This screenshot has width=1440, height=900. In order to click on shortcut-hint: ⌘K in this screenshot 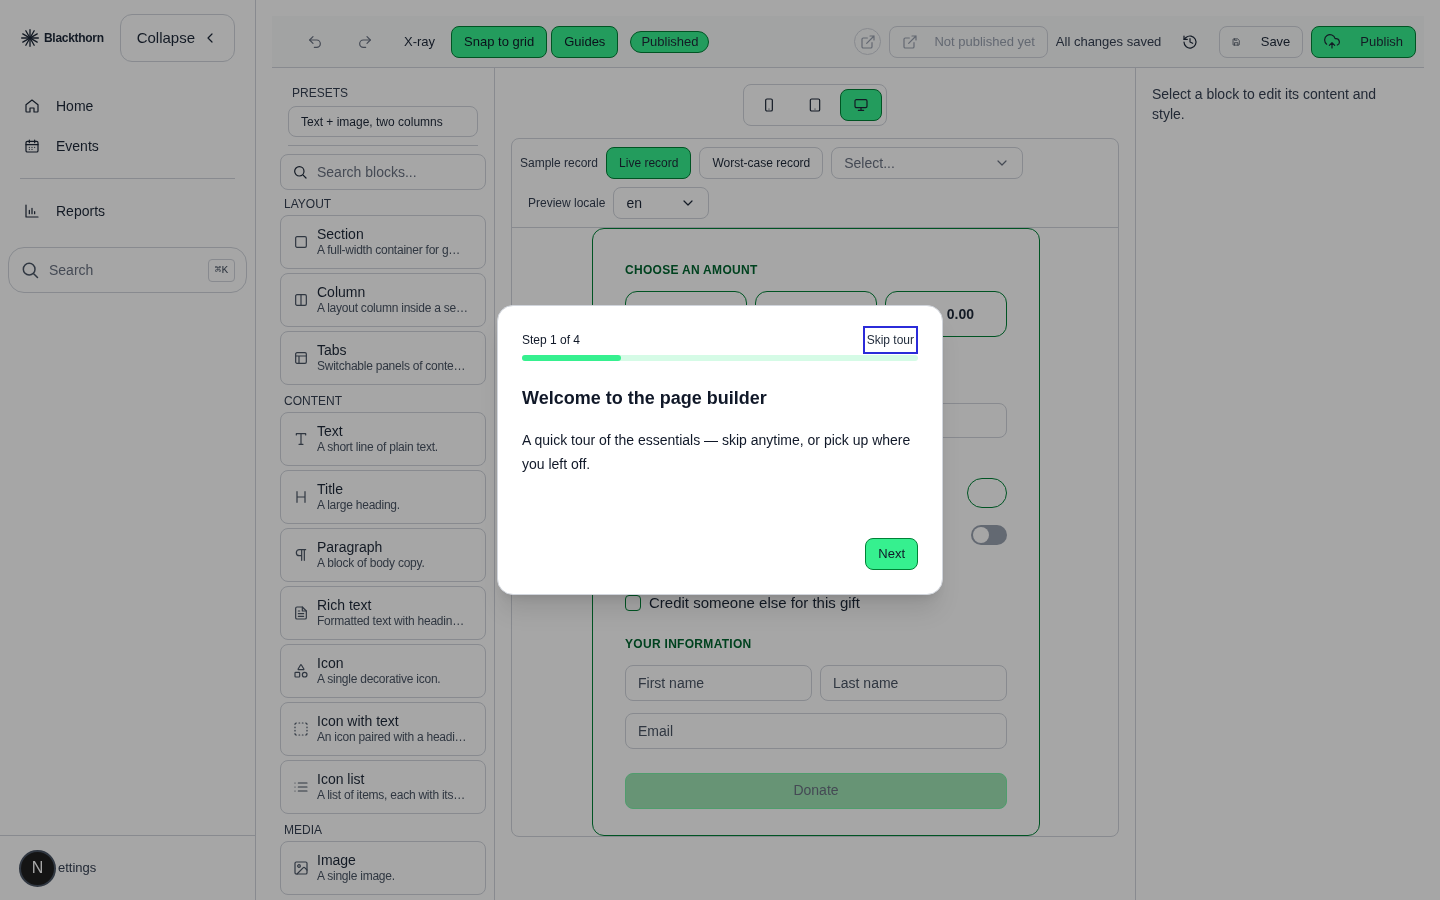, I will do `click(221, 270)`.